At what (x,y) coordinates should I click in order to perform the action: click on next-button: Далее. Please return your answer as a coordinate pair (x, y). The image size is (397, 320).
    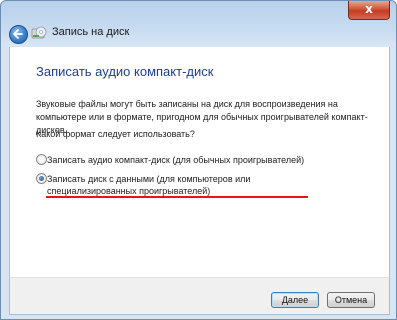
    Looking at the image, I should click on (295, 300).